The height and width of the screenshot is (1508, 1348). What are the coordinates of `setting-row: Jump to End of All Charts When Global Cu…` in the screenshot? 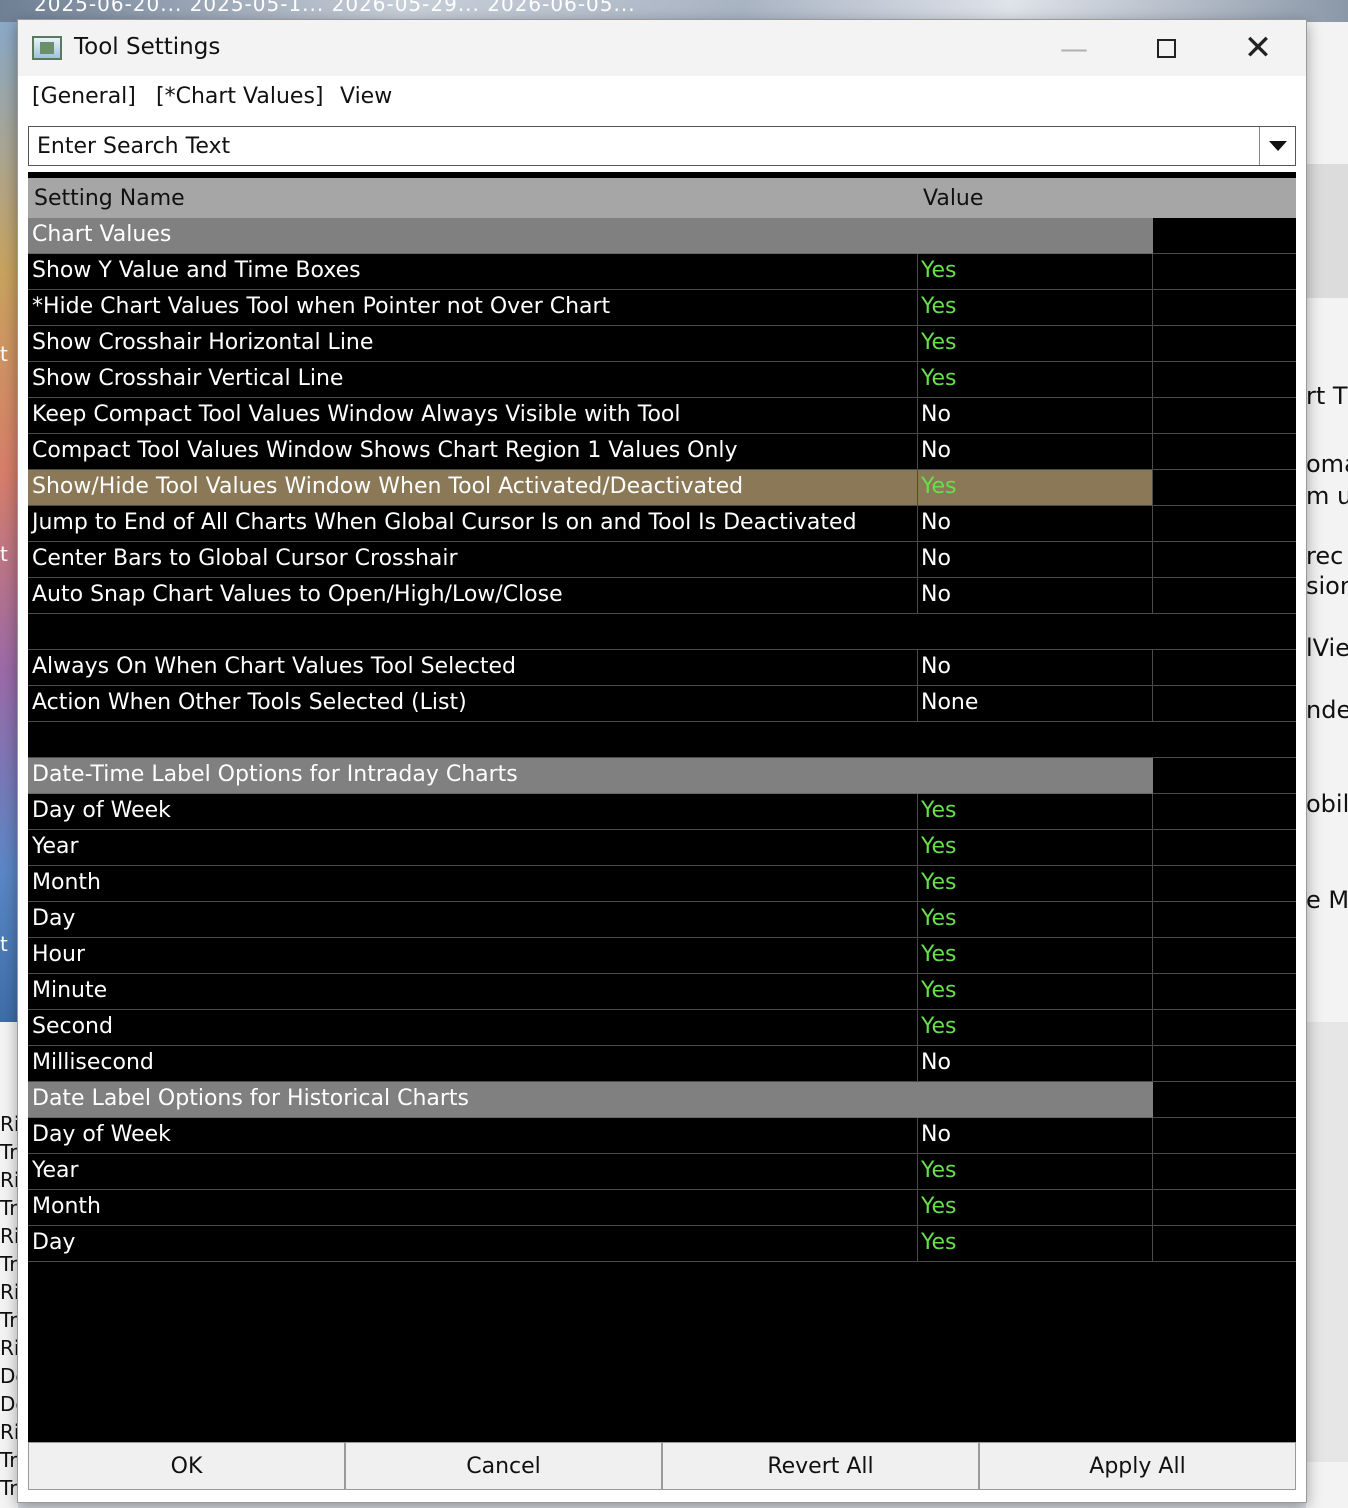 It's located at (662, 524).